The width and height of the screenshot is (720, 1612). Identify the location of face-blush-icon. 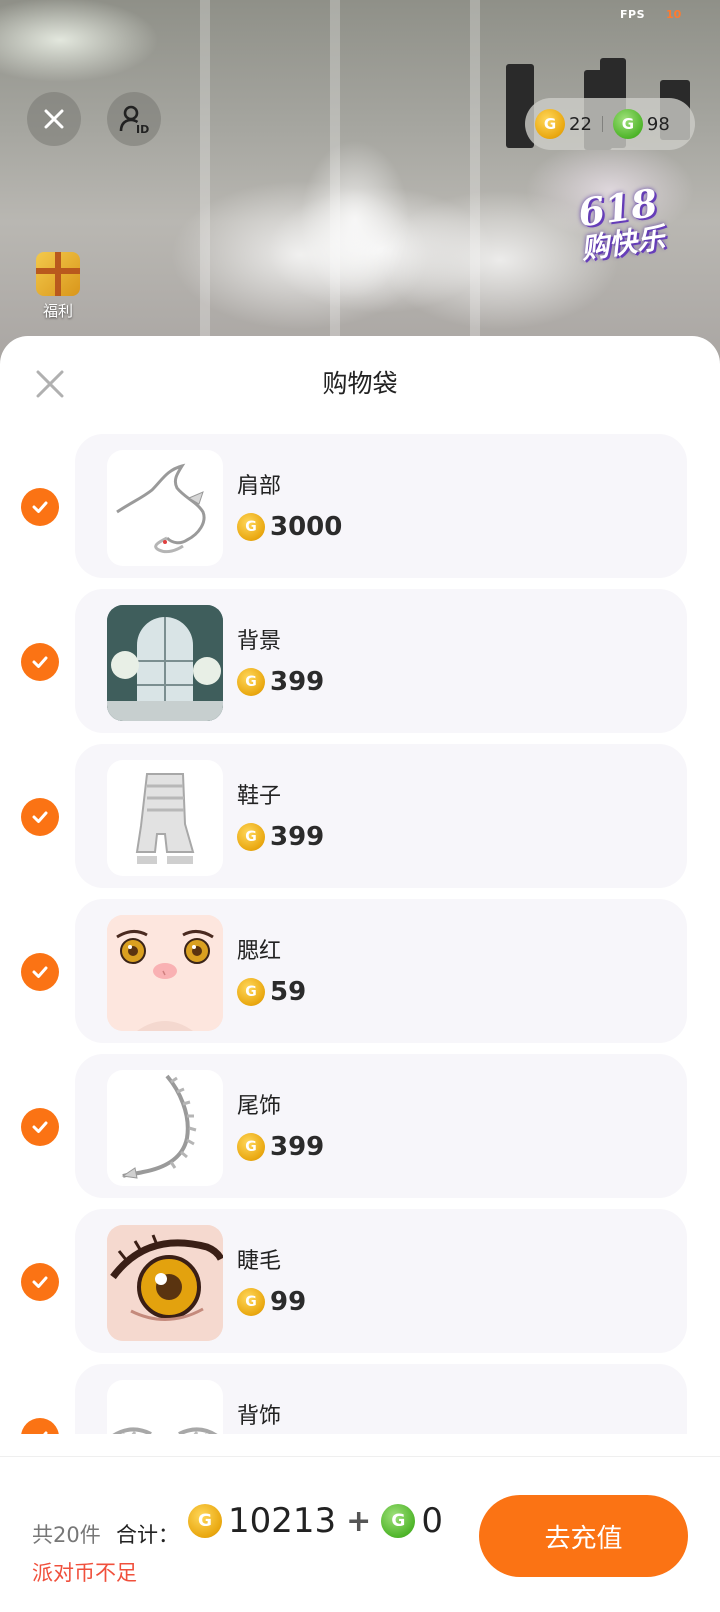
(165, 973).